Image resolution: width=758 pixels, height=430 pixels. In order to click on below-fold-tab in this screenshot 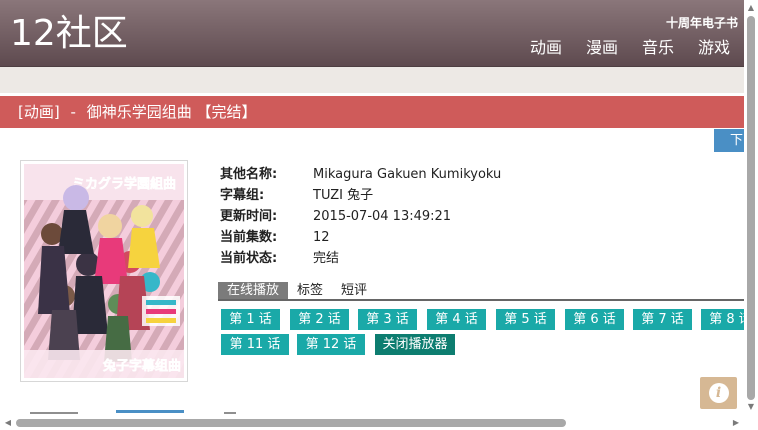, I will do `click(150, 411)`.